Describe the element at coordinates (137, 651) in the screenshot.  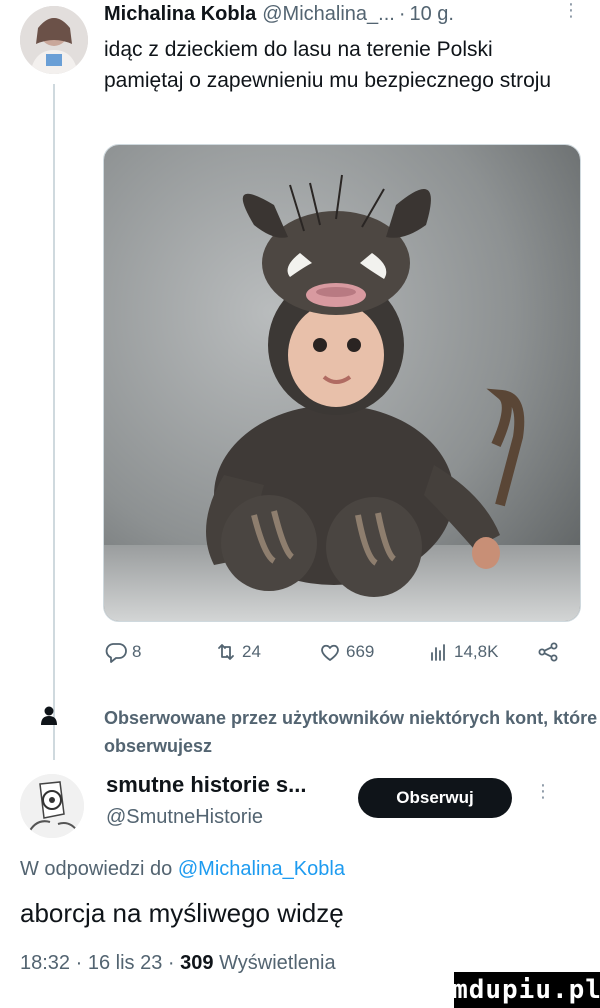
I see `reply-count: 8` at that location.